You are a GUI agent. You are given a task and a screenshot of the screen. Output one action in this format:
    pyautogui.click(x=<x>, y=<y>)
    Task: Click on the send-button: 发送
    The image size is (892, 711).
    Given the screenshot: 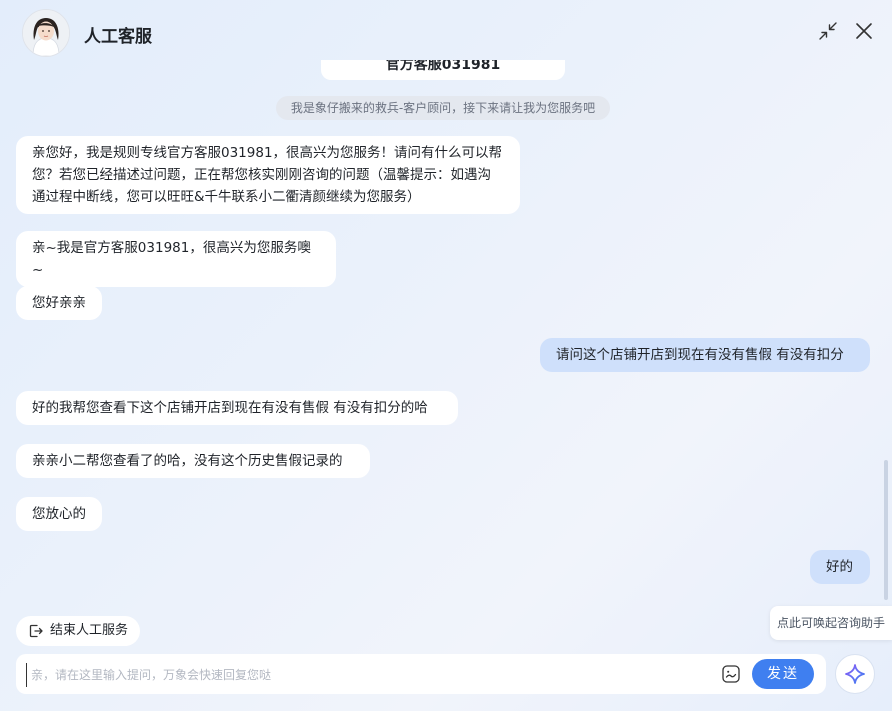 What is the action you would take?
    pyautogui.click(x=783, y=674)
    